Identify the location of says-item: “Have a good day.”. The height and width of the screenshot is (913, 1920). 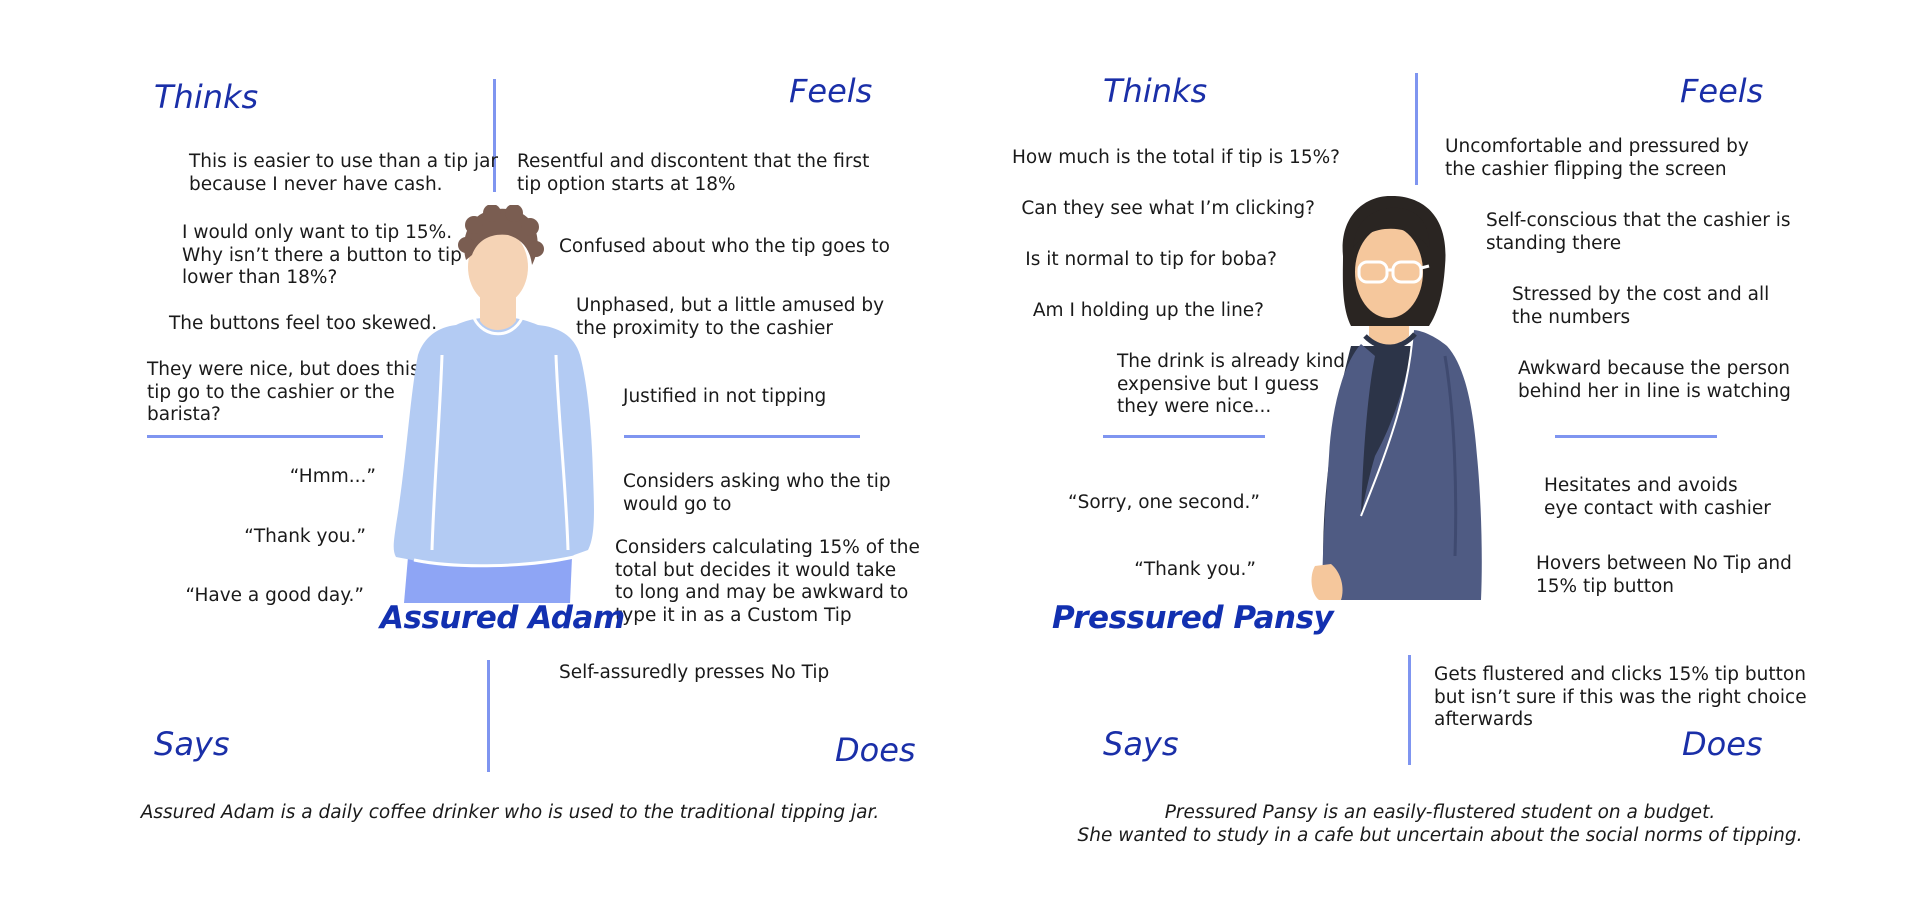
(274, 595).